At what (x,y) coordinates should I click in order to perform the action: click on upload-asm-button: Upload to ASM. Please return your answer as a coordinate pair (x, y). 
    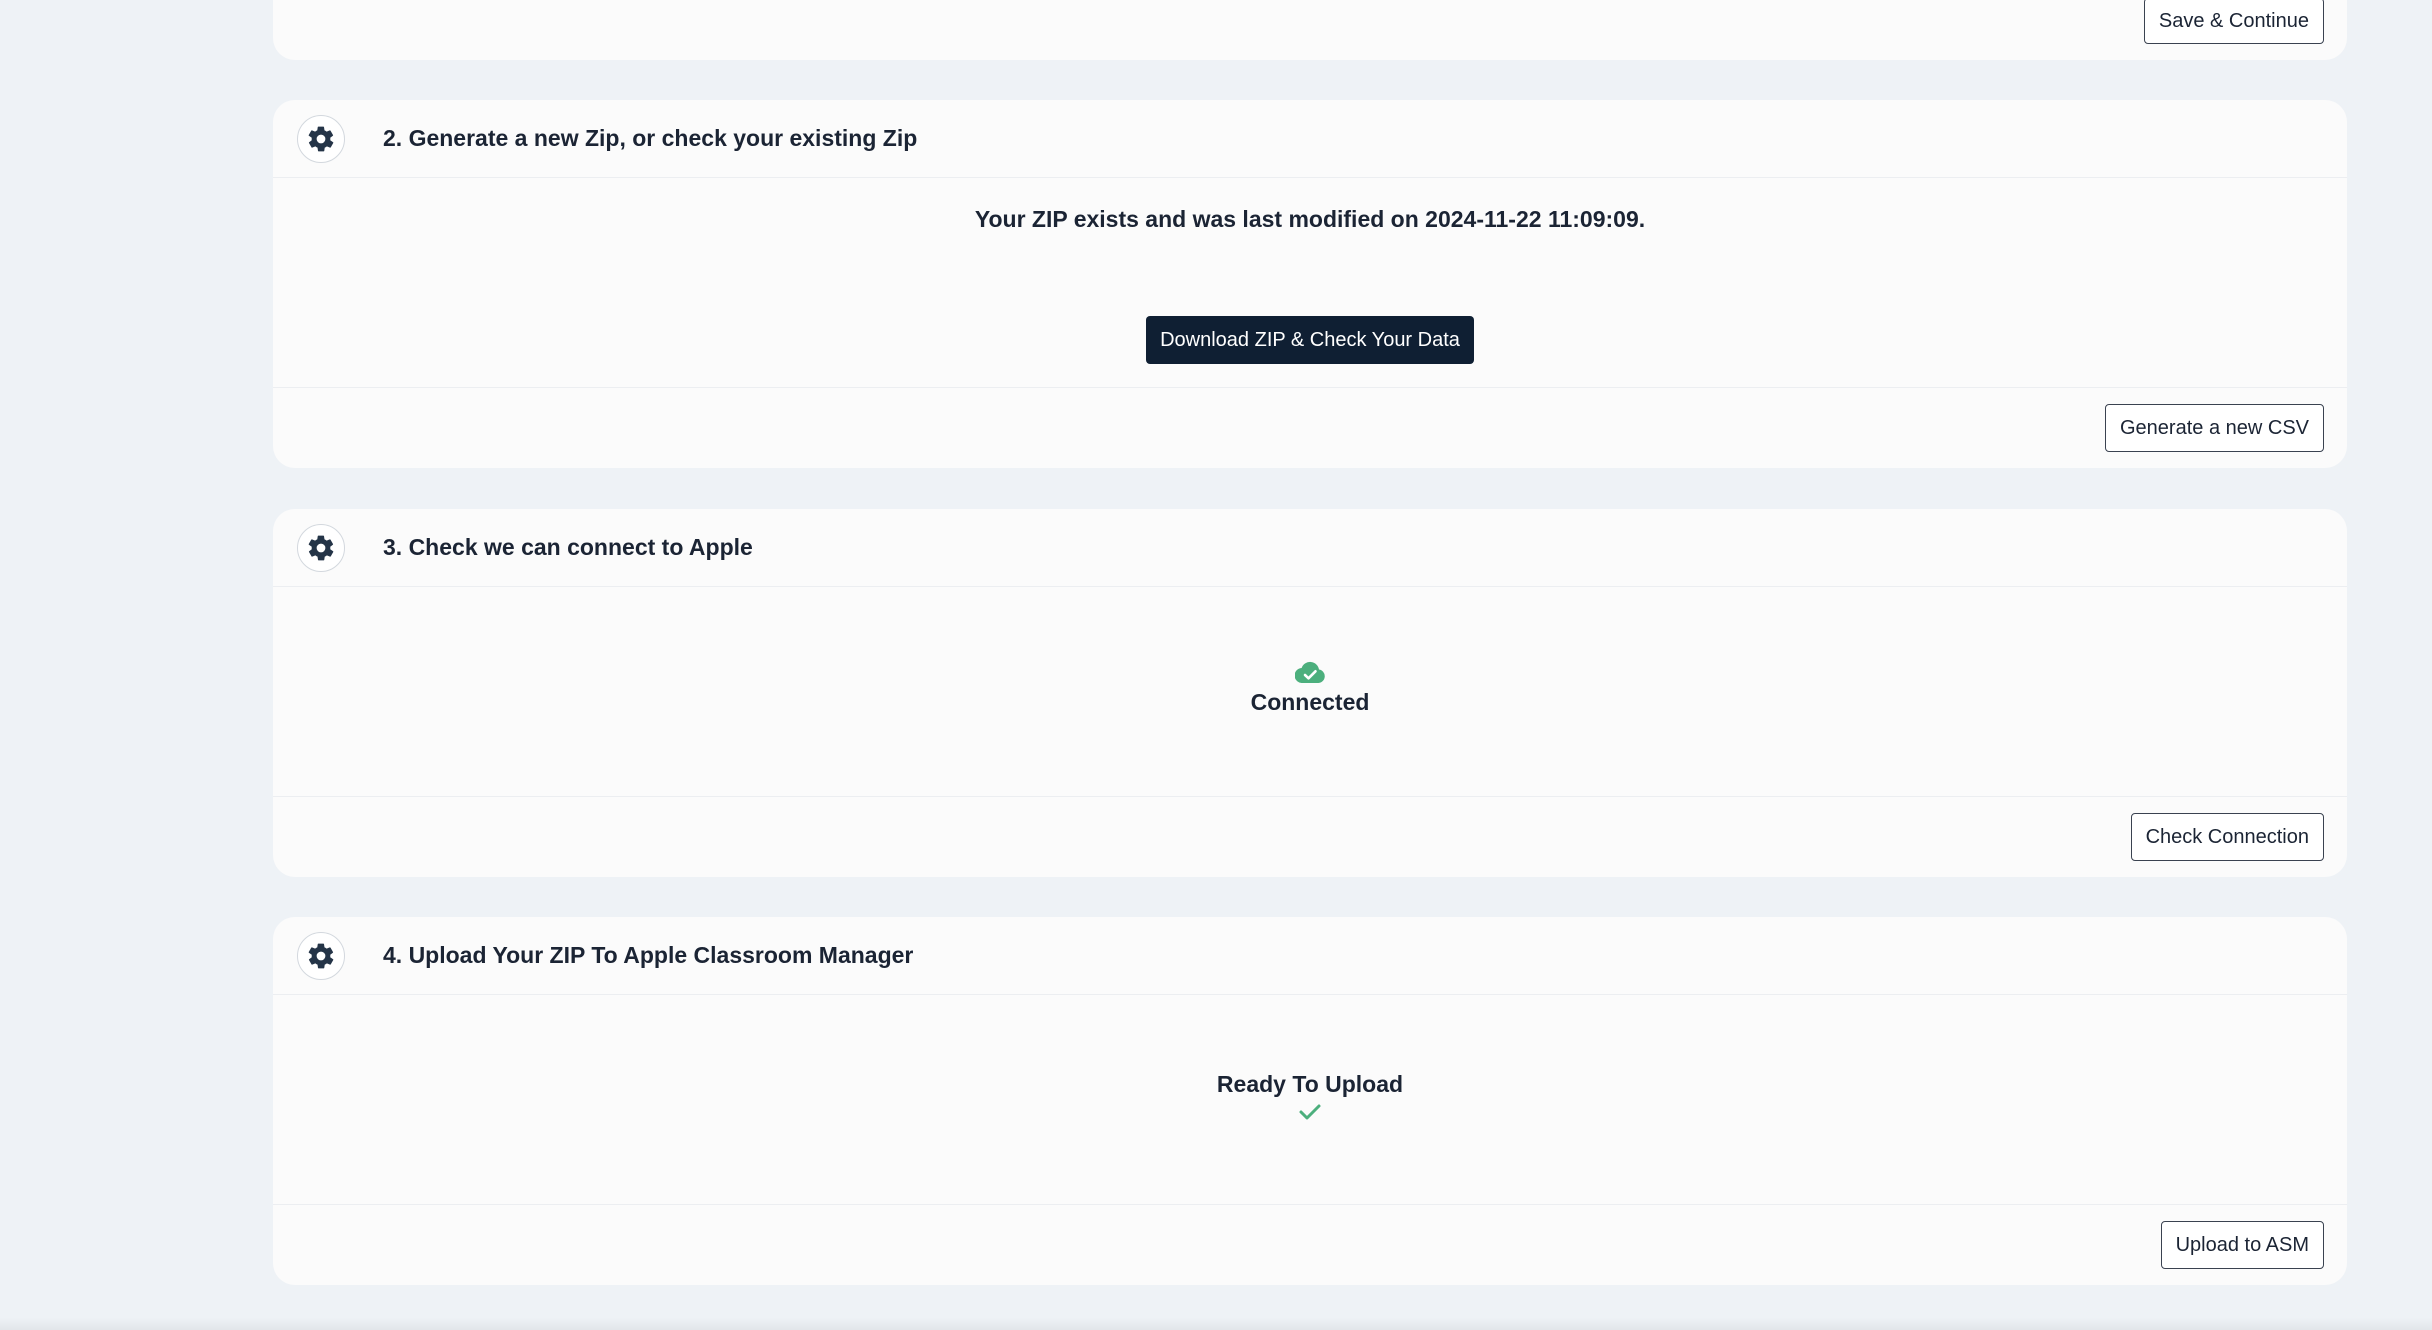
    Looking at the image, I should click on (2242, 1245).